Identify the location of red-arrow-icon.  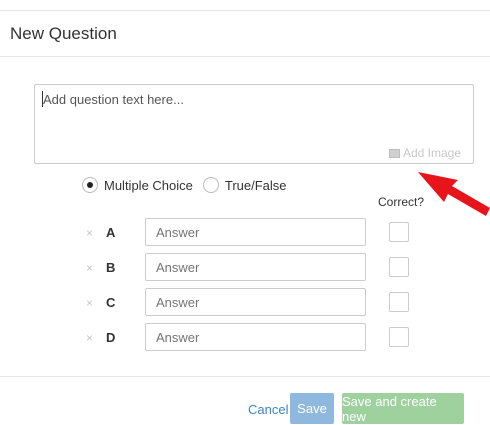
(454, 194).